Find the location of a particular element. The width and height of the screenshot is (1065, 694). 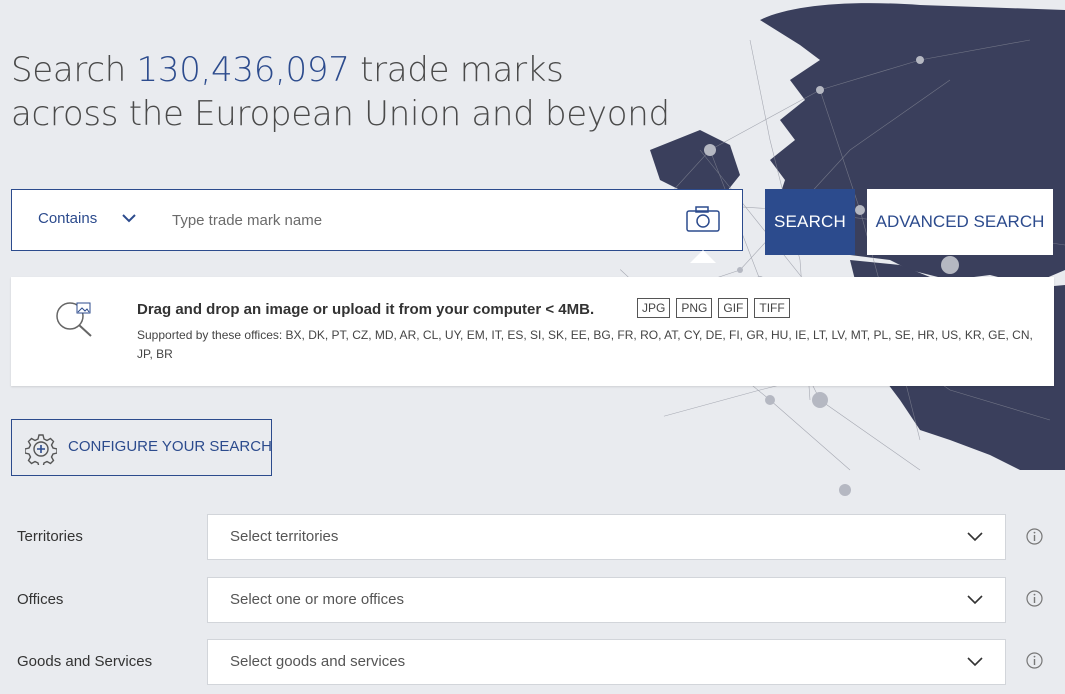

trade-mark-count: 130,436,097 is located at coordinates (243, 70).